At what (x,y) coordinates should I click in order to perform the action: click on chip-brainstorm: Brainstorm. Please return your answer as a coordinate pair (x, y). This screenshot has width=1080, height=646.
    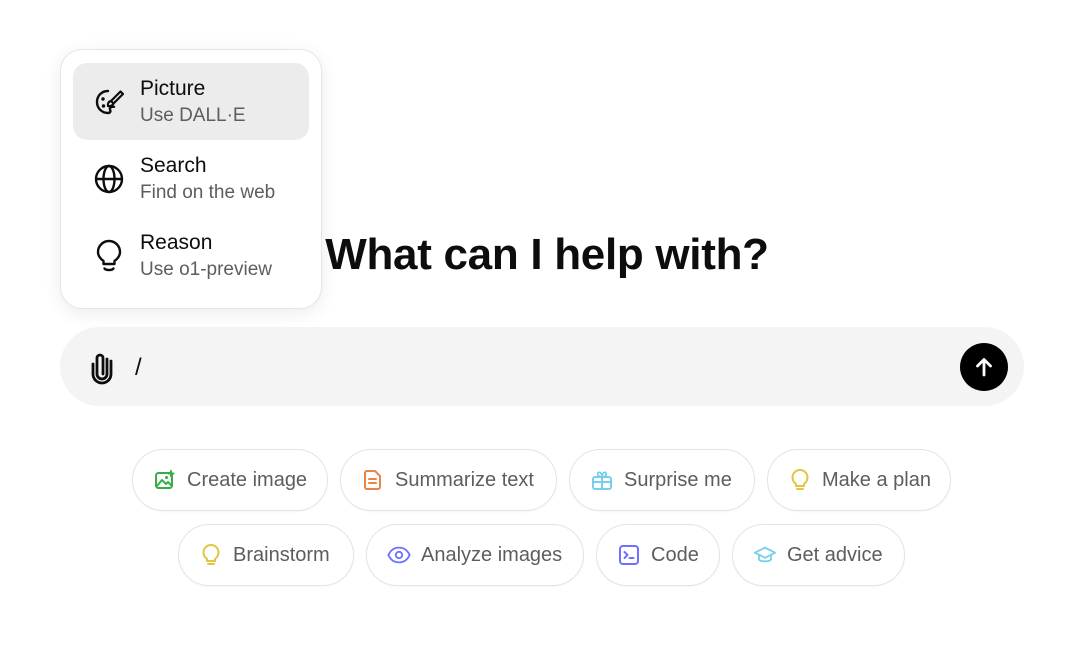
    Looking at the image, I should click on (266, 555).